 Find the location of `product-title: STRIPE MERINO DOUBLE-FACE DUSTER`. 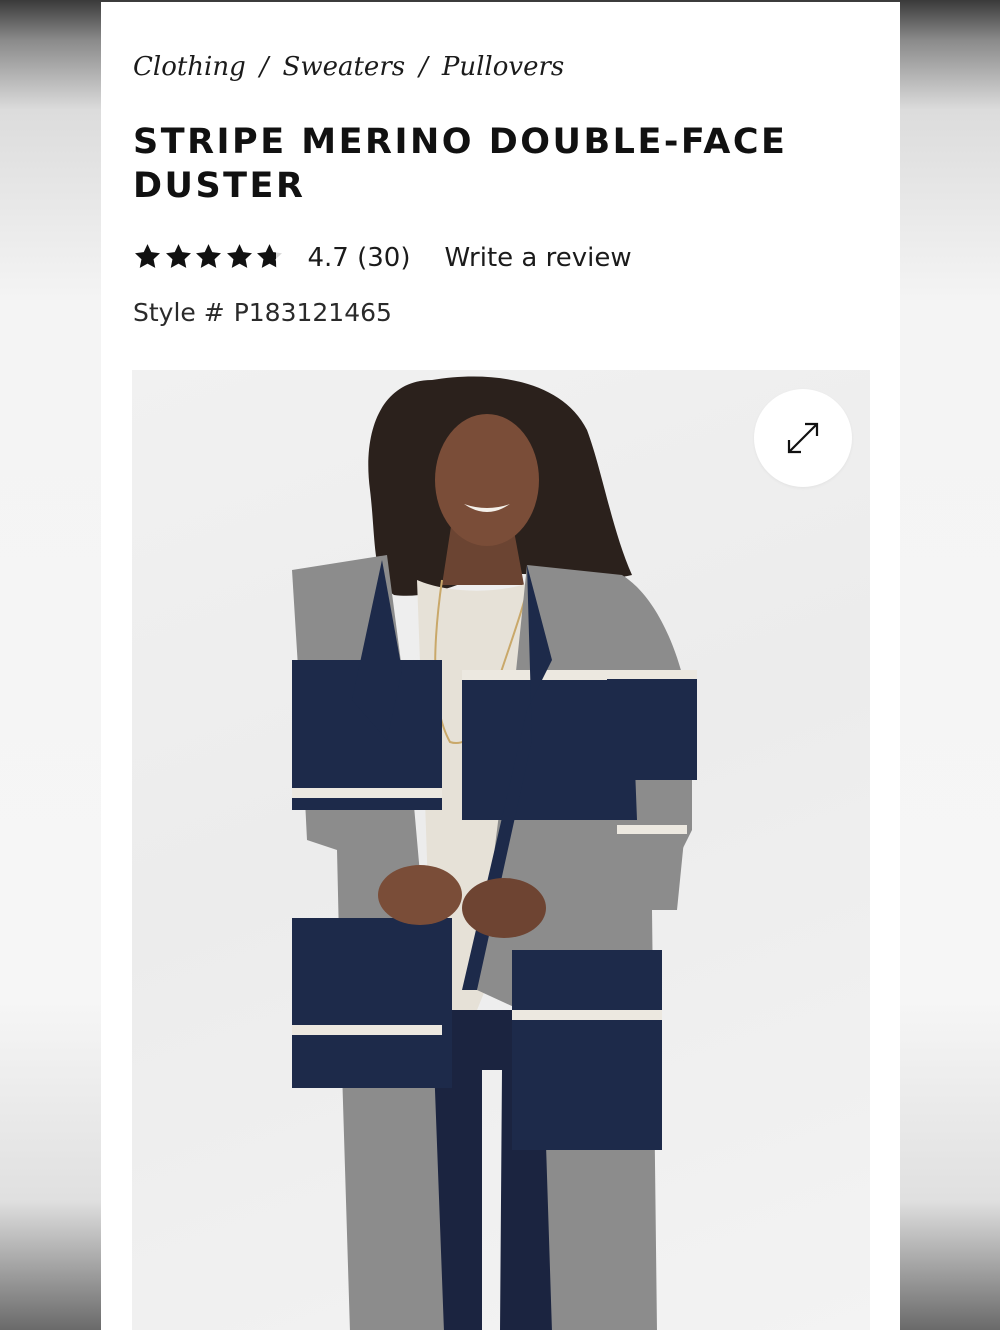

product-title: STRIPE MERINO DOUBLE-FACE DUSTER is located at coordinates (460, 164).